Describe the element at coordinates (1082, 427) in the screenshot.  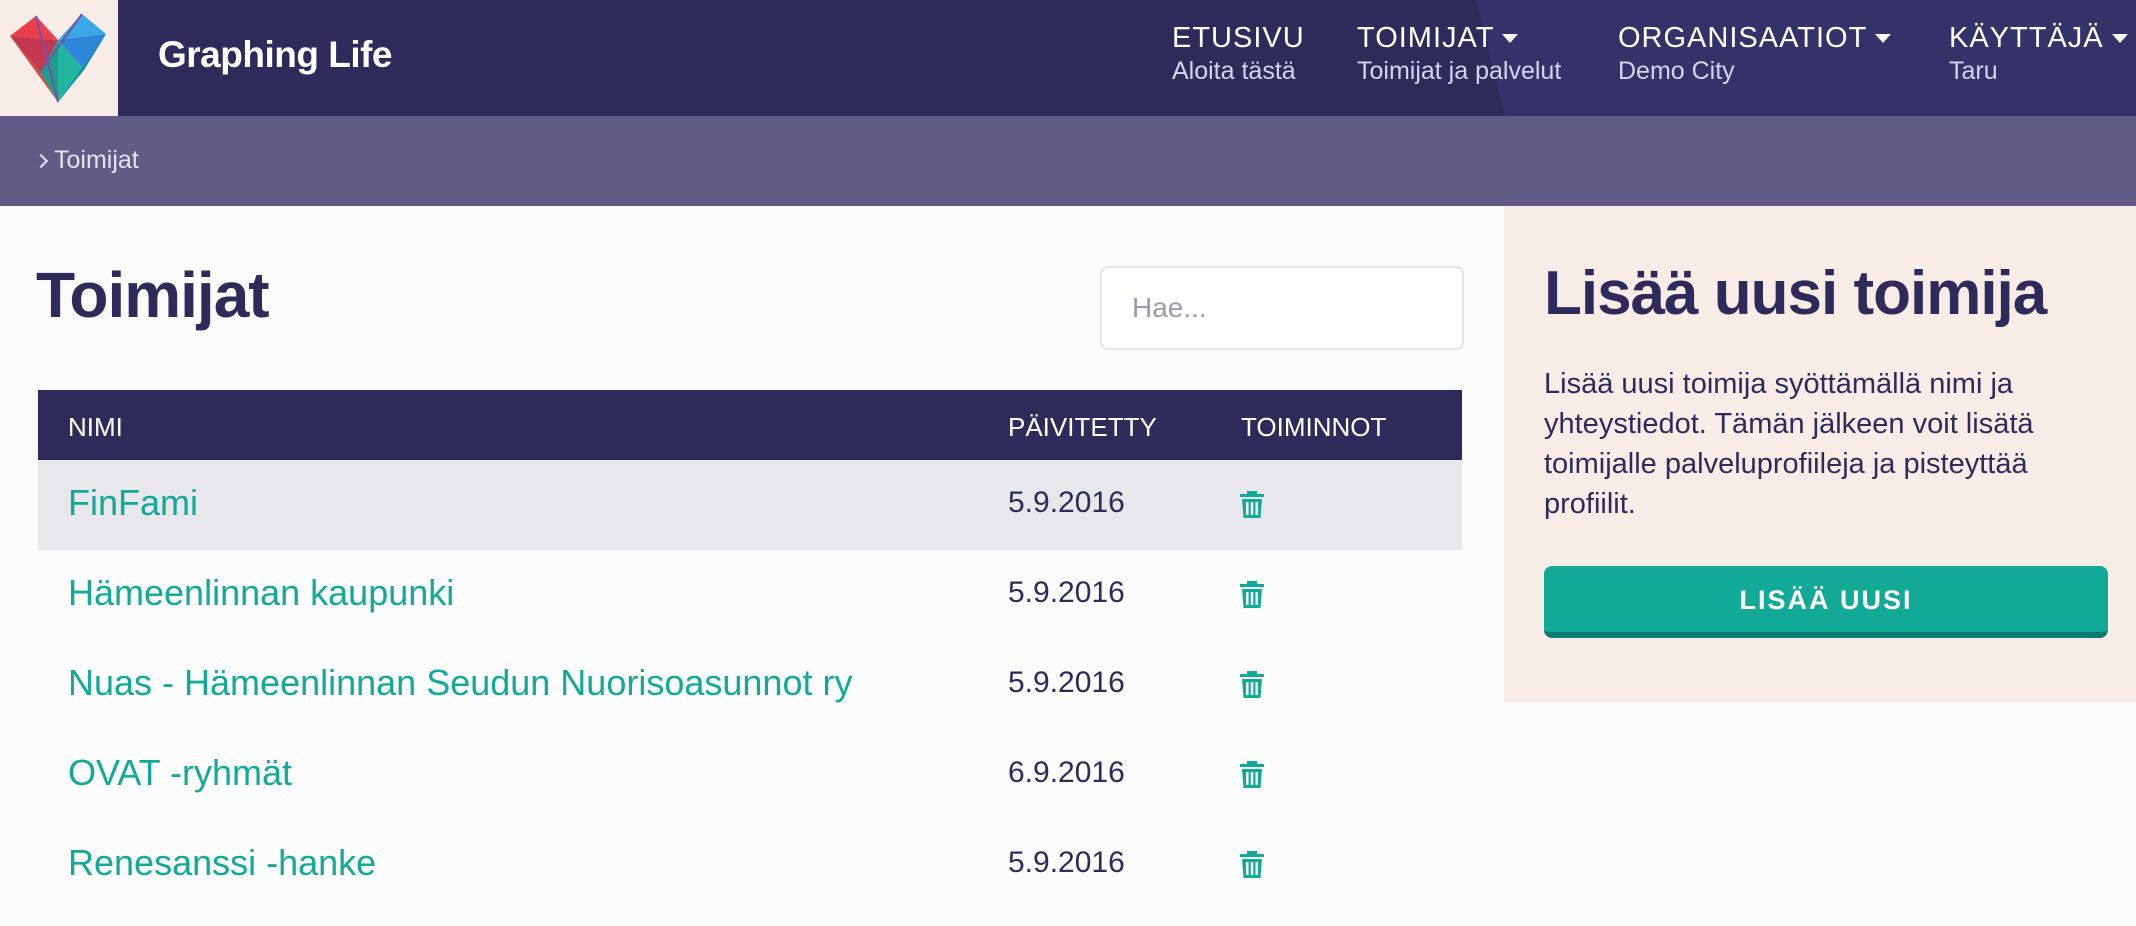
I see `column-header-updated: PÄIVITETTY` at that location.